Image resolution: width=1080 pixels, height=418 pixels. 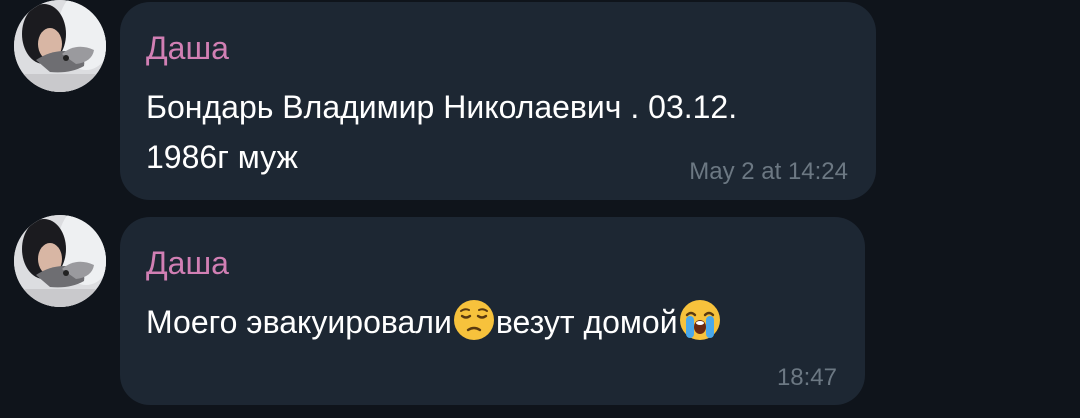 I want to click on message-text-line: 1986г муж, so click(x=222, y=157).